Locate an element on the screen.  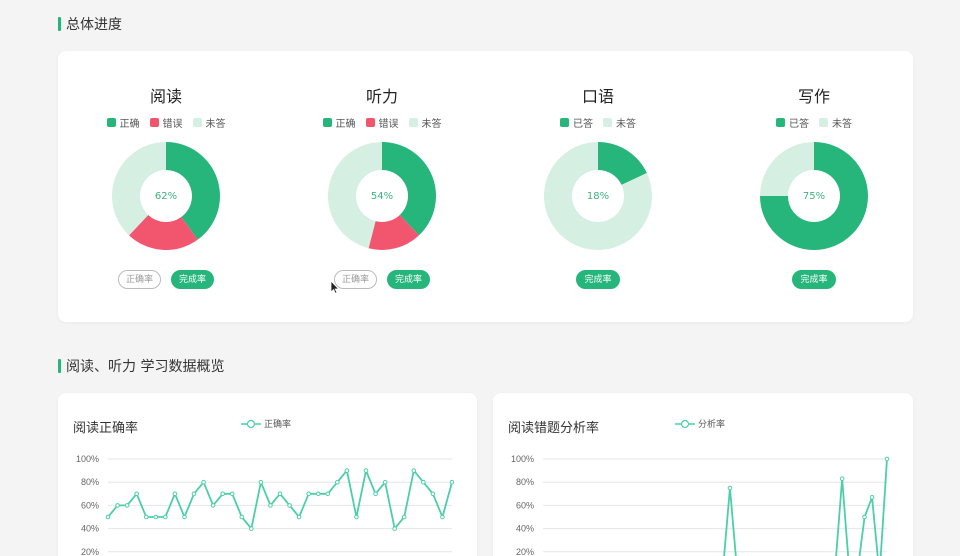
donut-center-label: 54% is located at coordinates (382, 196).